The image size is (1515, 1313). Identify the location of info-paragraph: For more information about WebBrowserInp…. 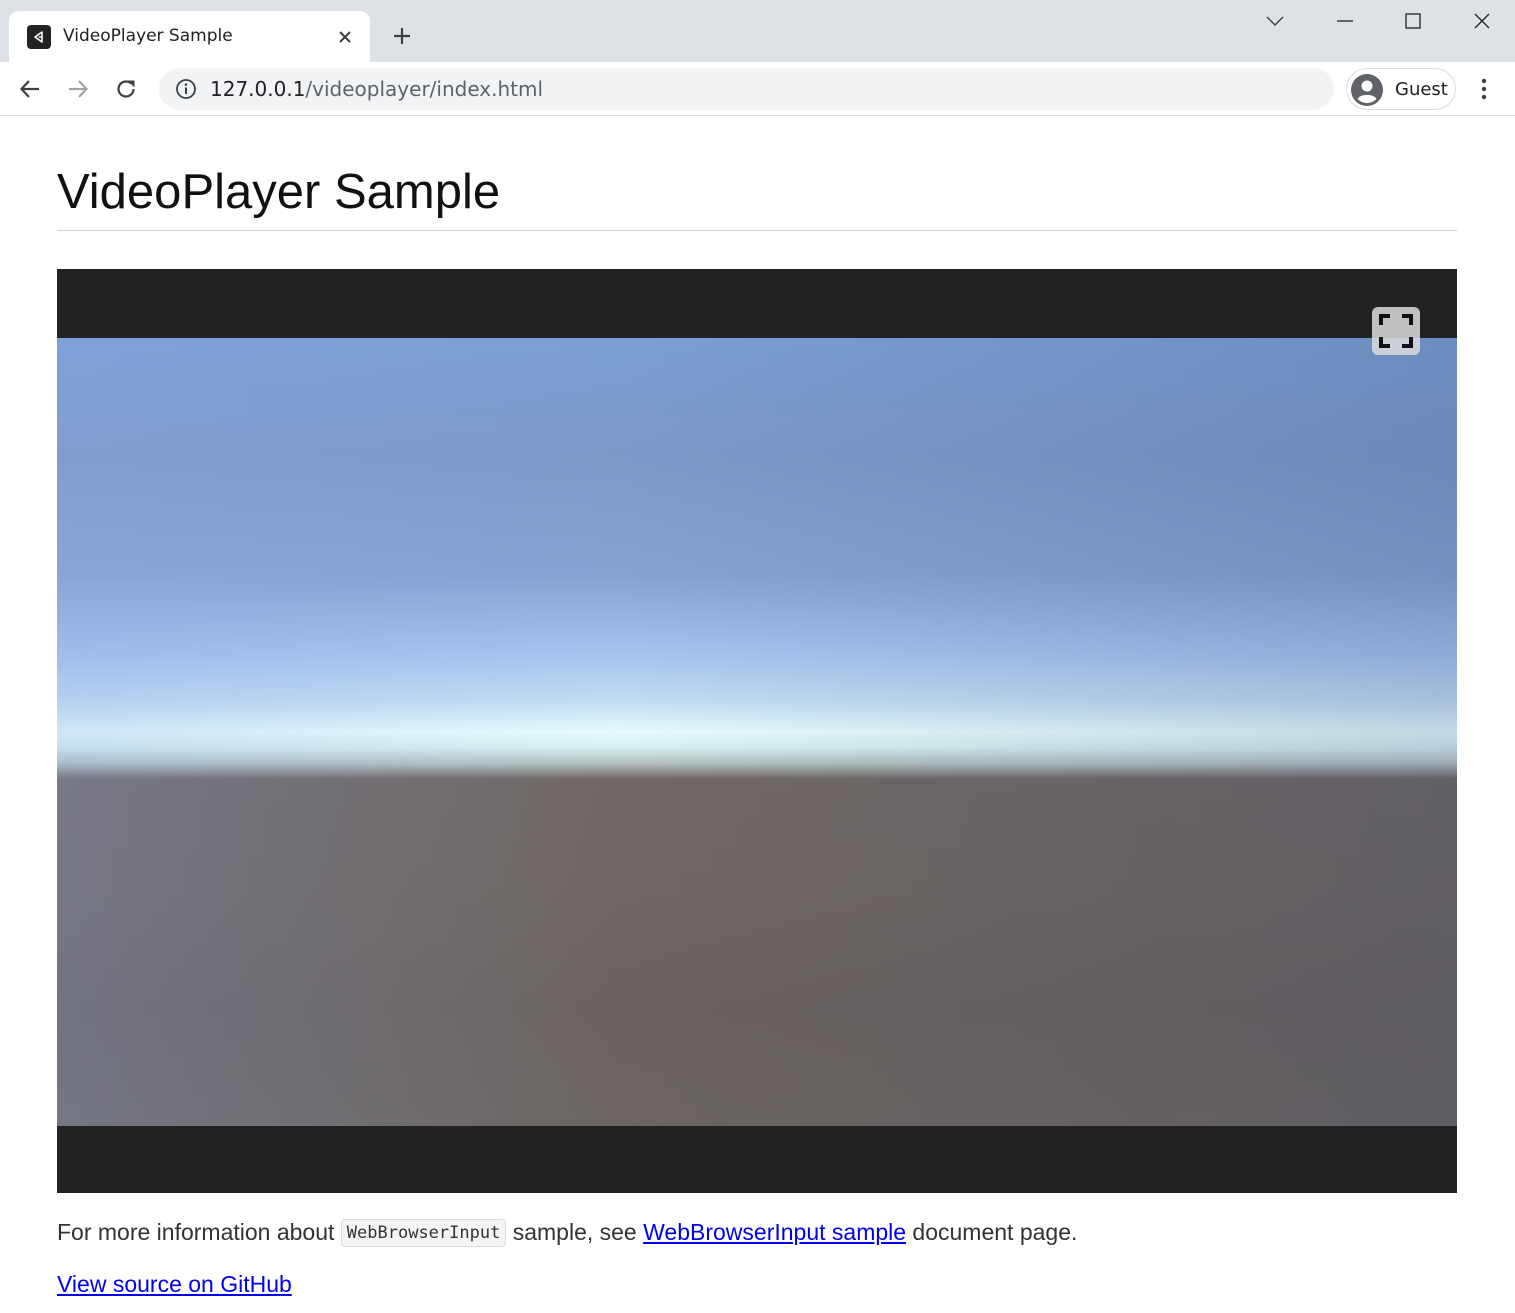
(567, 1232).